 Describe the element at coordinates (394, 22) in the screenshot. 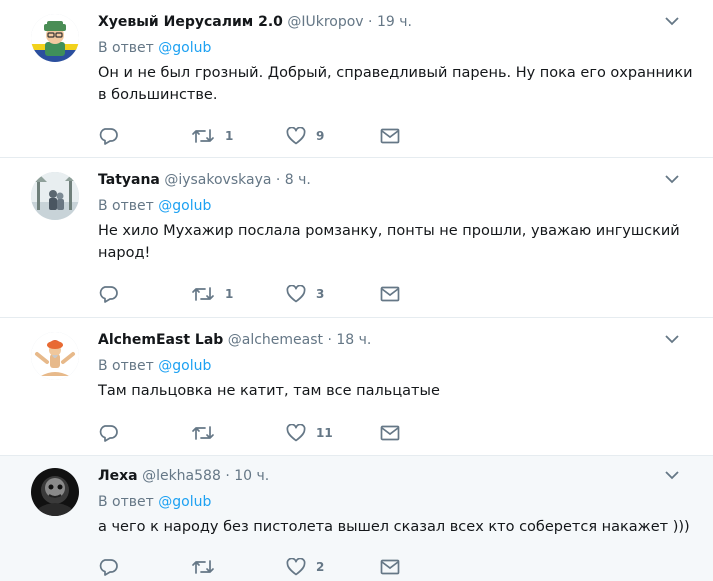

I see `timestamp: 19 ч.` at that location.